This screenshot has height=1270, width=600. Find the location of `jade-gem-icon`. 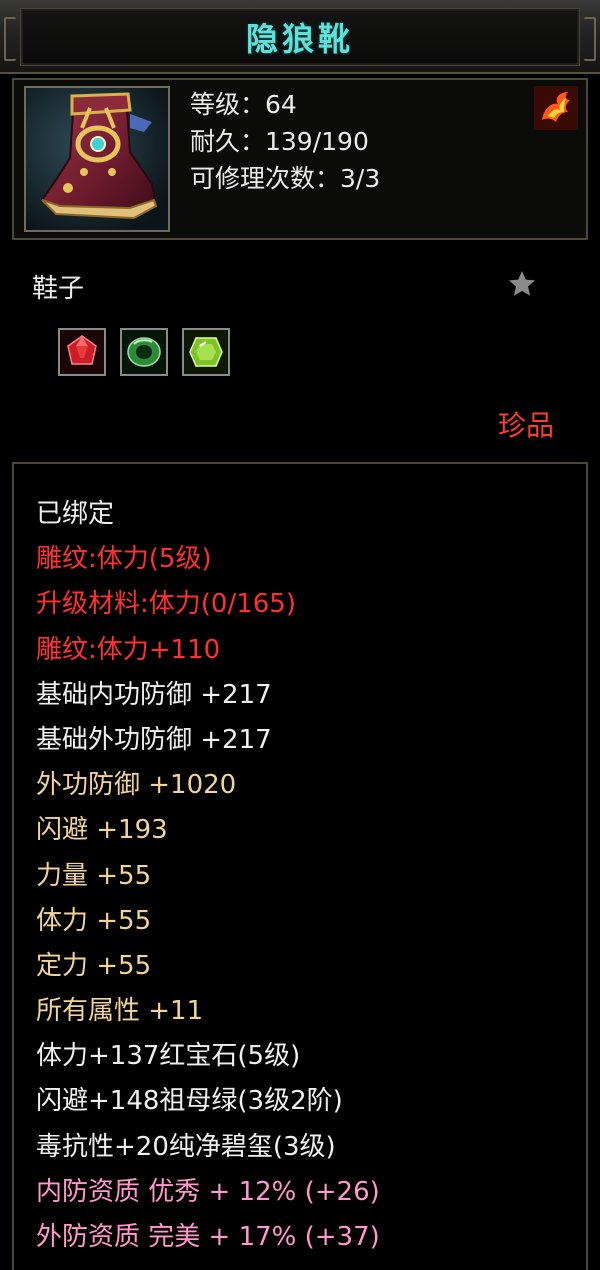

jade-gem-icon is located at coordinates (206, 352).